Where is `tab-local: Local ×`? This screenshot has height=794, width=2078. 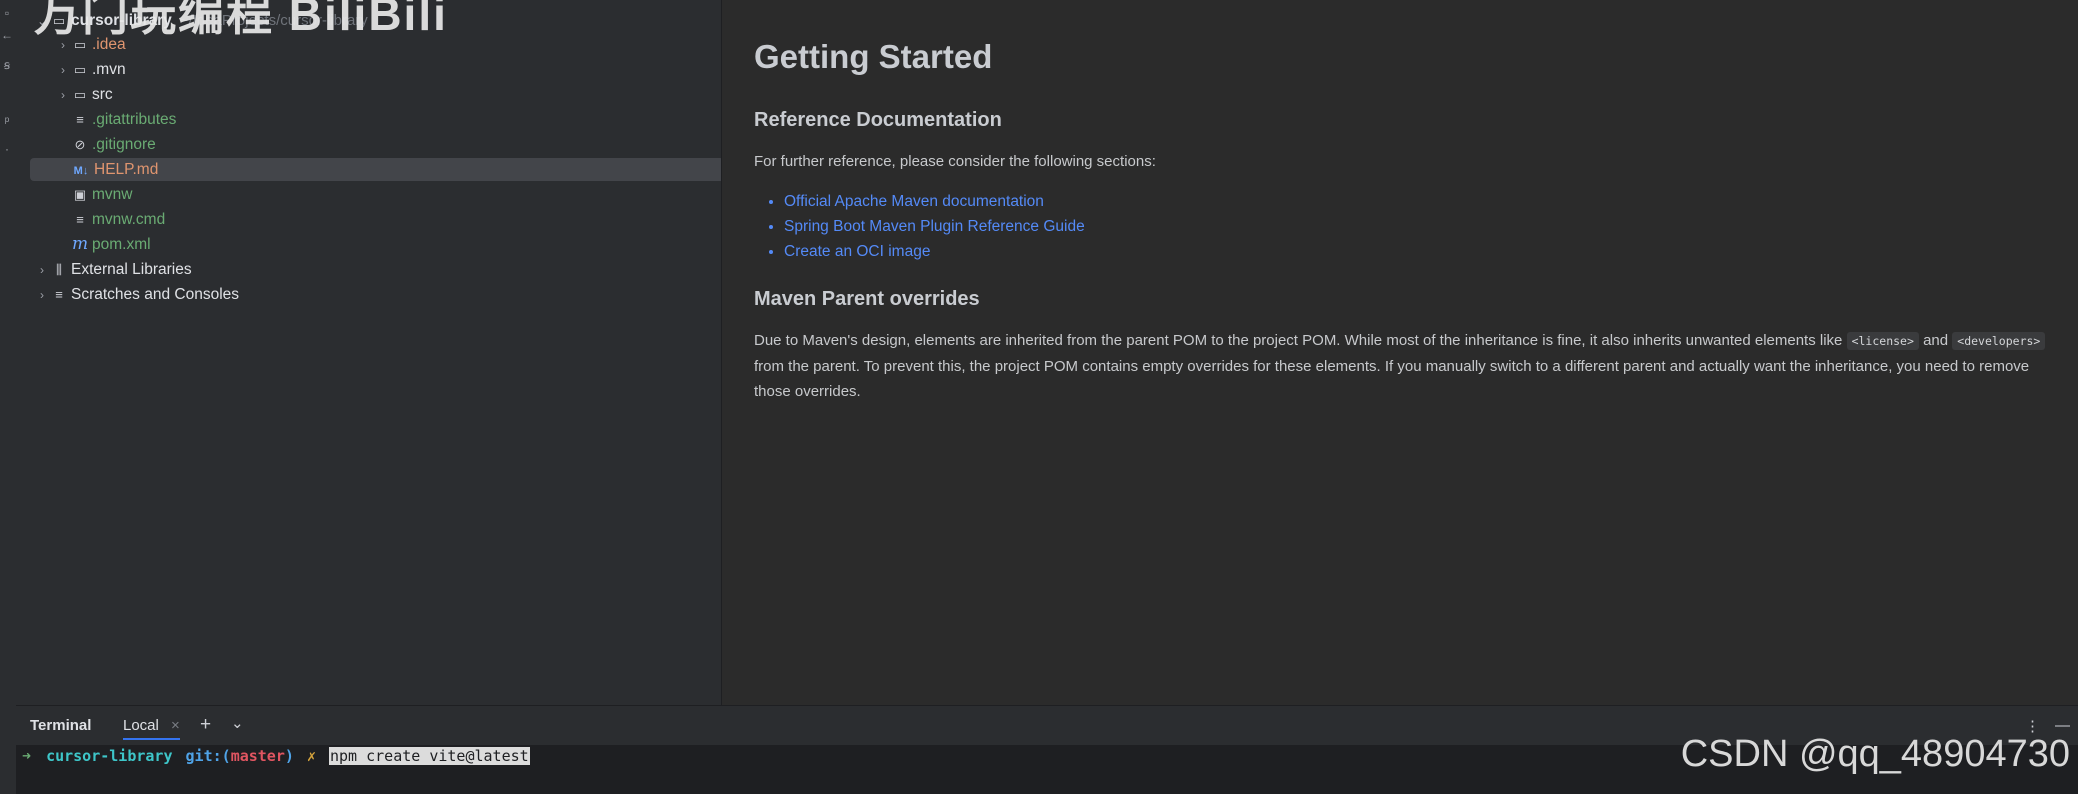
tab-local: Local × is located at coordinates (151, 728).